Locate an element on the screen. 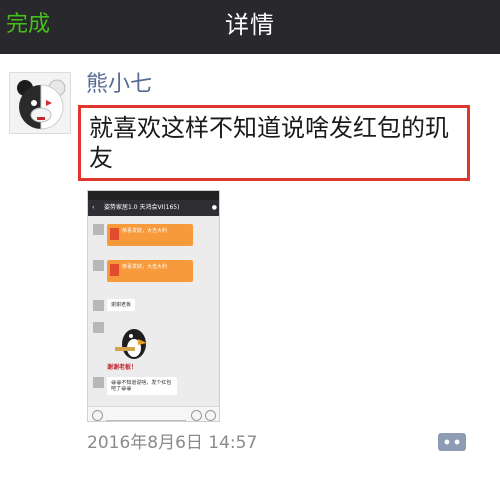 Image resolution: width=500 pixels, height=482 pixels. chat-bubble: 😀😀不知道说啥，发个红包吧了😀😀 is located at coordinates (142, 386).